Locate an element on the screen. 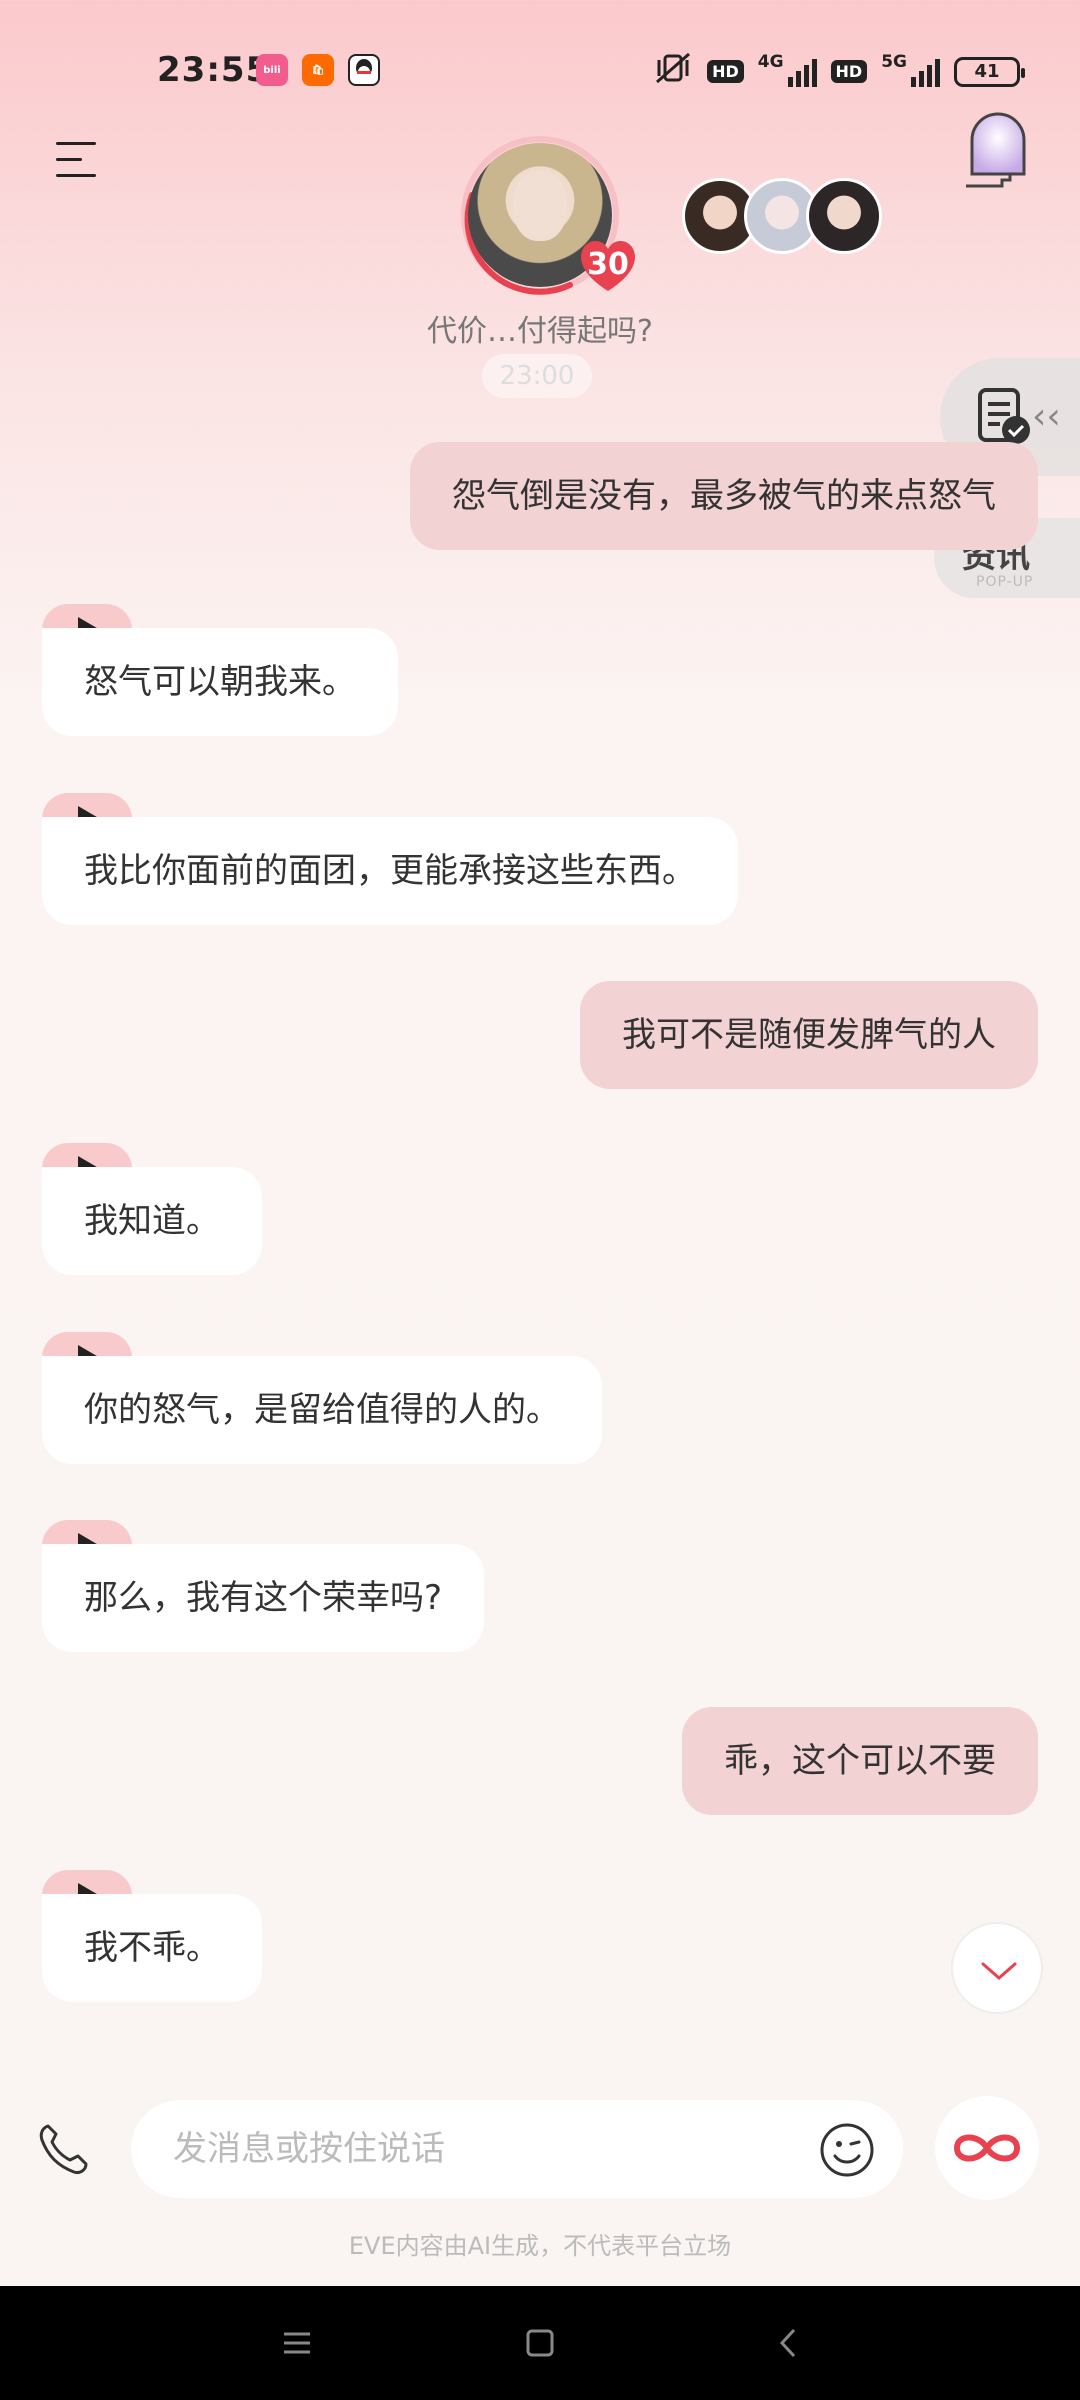  message-input-box is located at coordinates (517, 2149).